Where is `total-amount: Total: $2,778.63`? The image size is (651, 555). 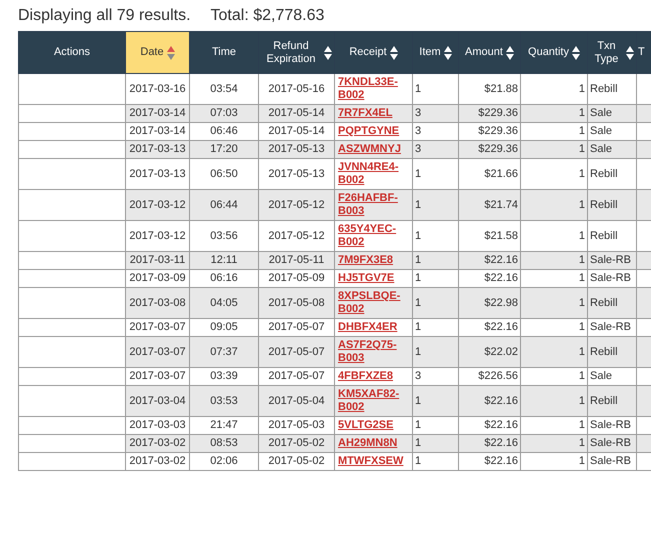
total-amount: Total: $2,778.63 is located at coordinates (267, 16).